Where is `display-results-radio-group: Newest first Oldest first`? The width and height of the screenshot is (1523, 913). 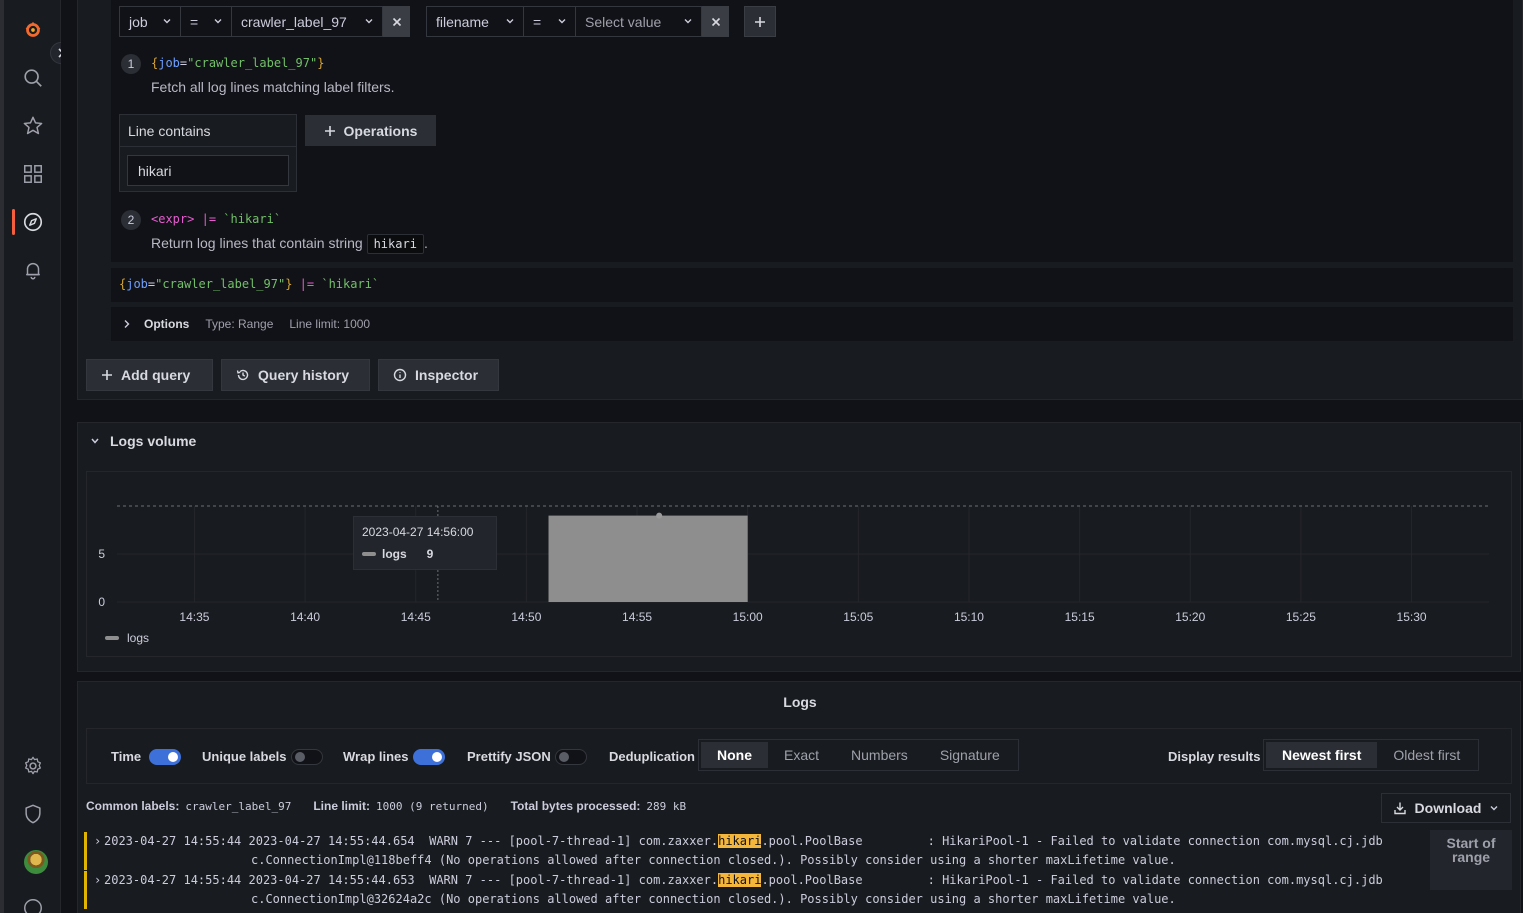 display-results-radio-group: Newest first Oldest first is located at coordinates (1371, 755).